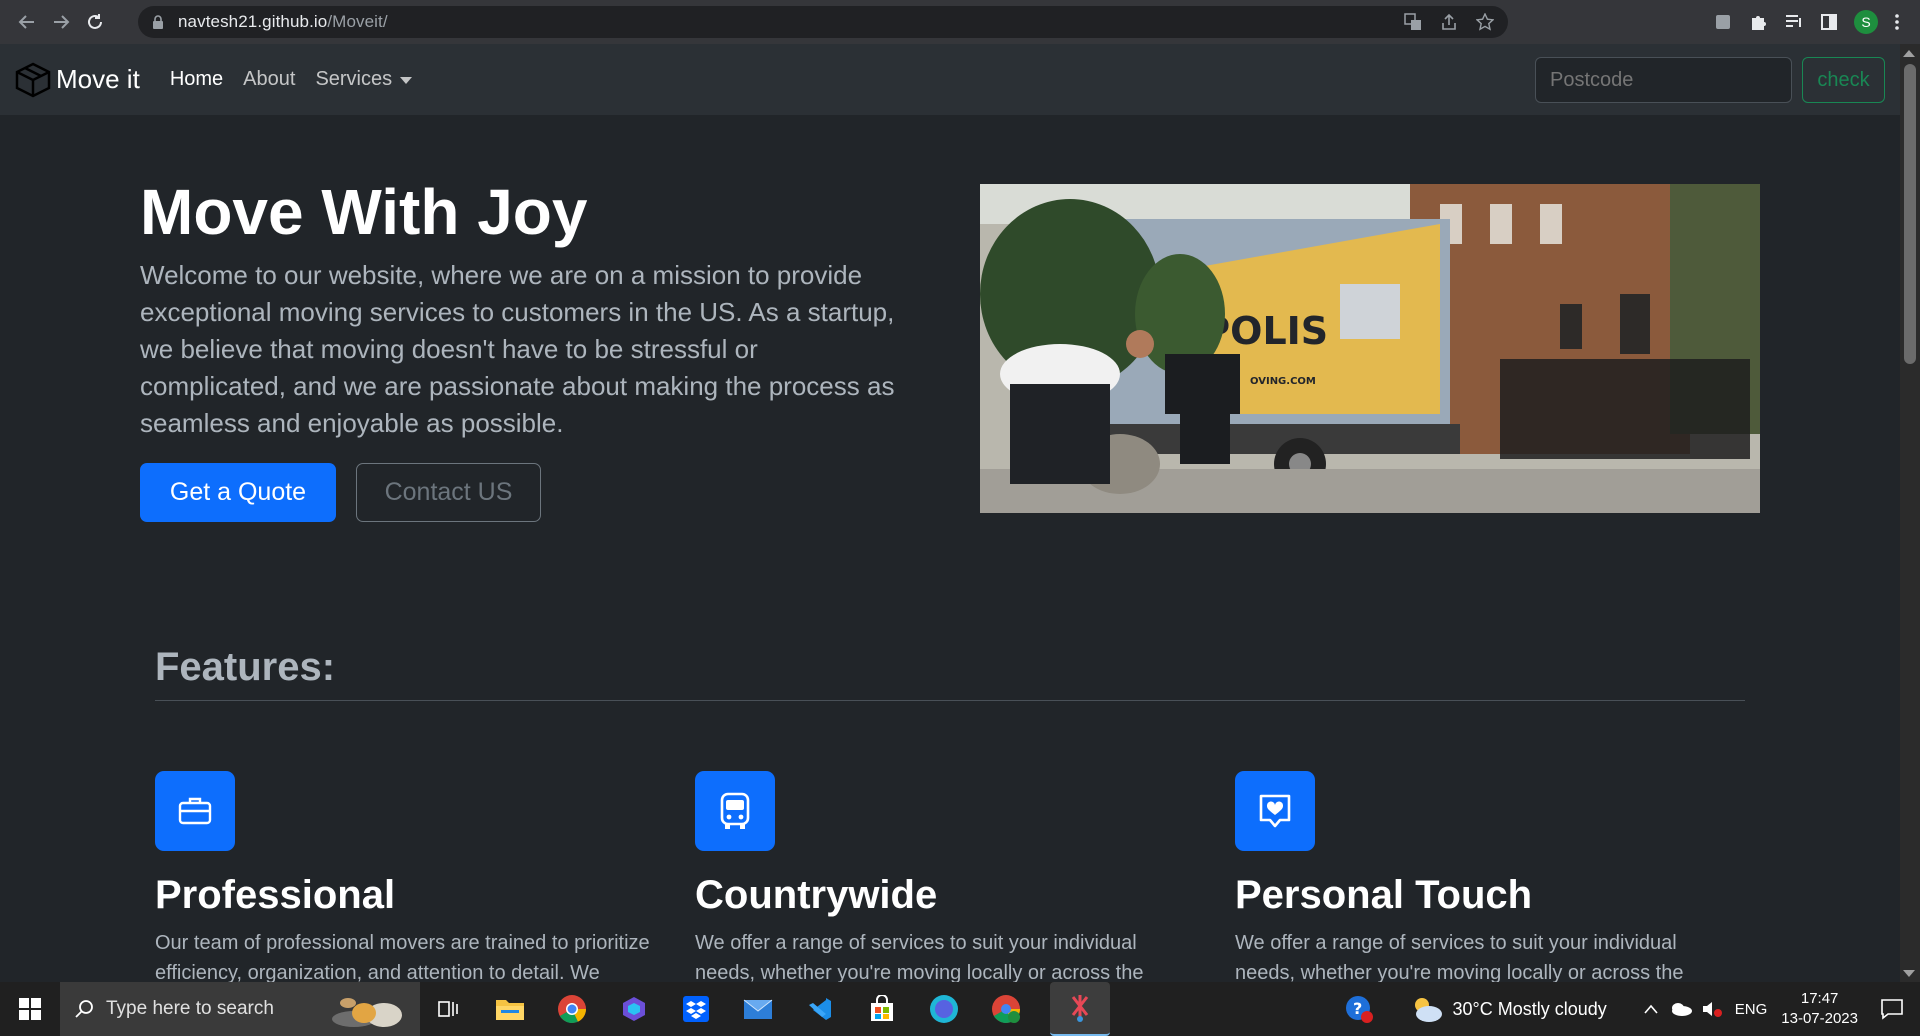  Describe the element at coordinates (1080, 1009) in the screenshot. I see `snipping-tool-icon` at that location.